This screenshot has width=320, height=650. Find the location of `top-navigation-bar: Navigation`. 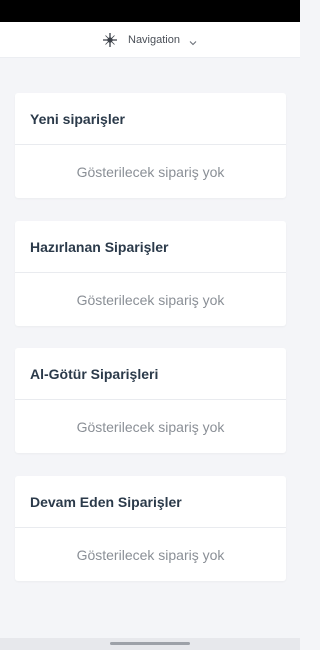

top-navigation-bar: Navigation is located at coordinates (150, 40).